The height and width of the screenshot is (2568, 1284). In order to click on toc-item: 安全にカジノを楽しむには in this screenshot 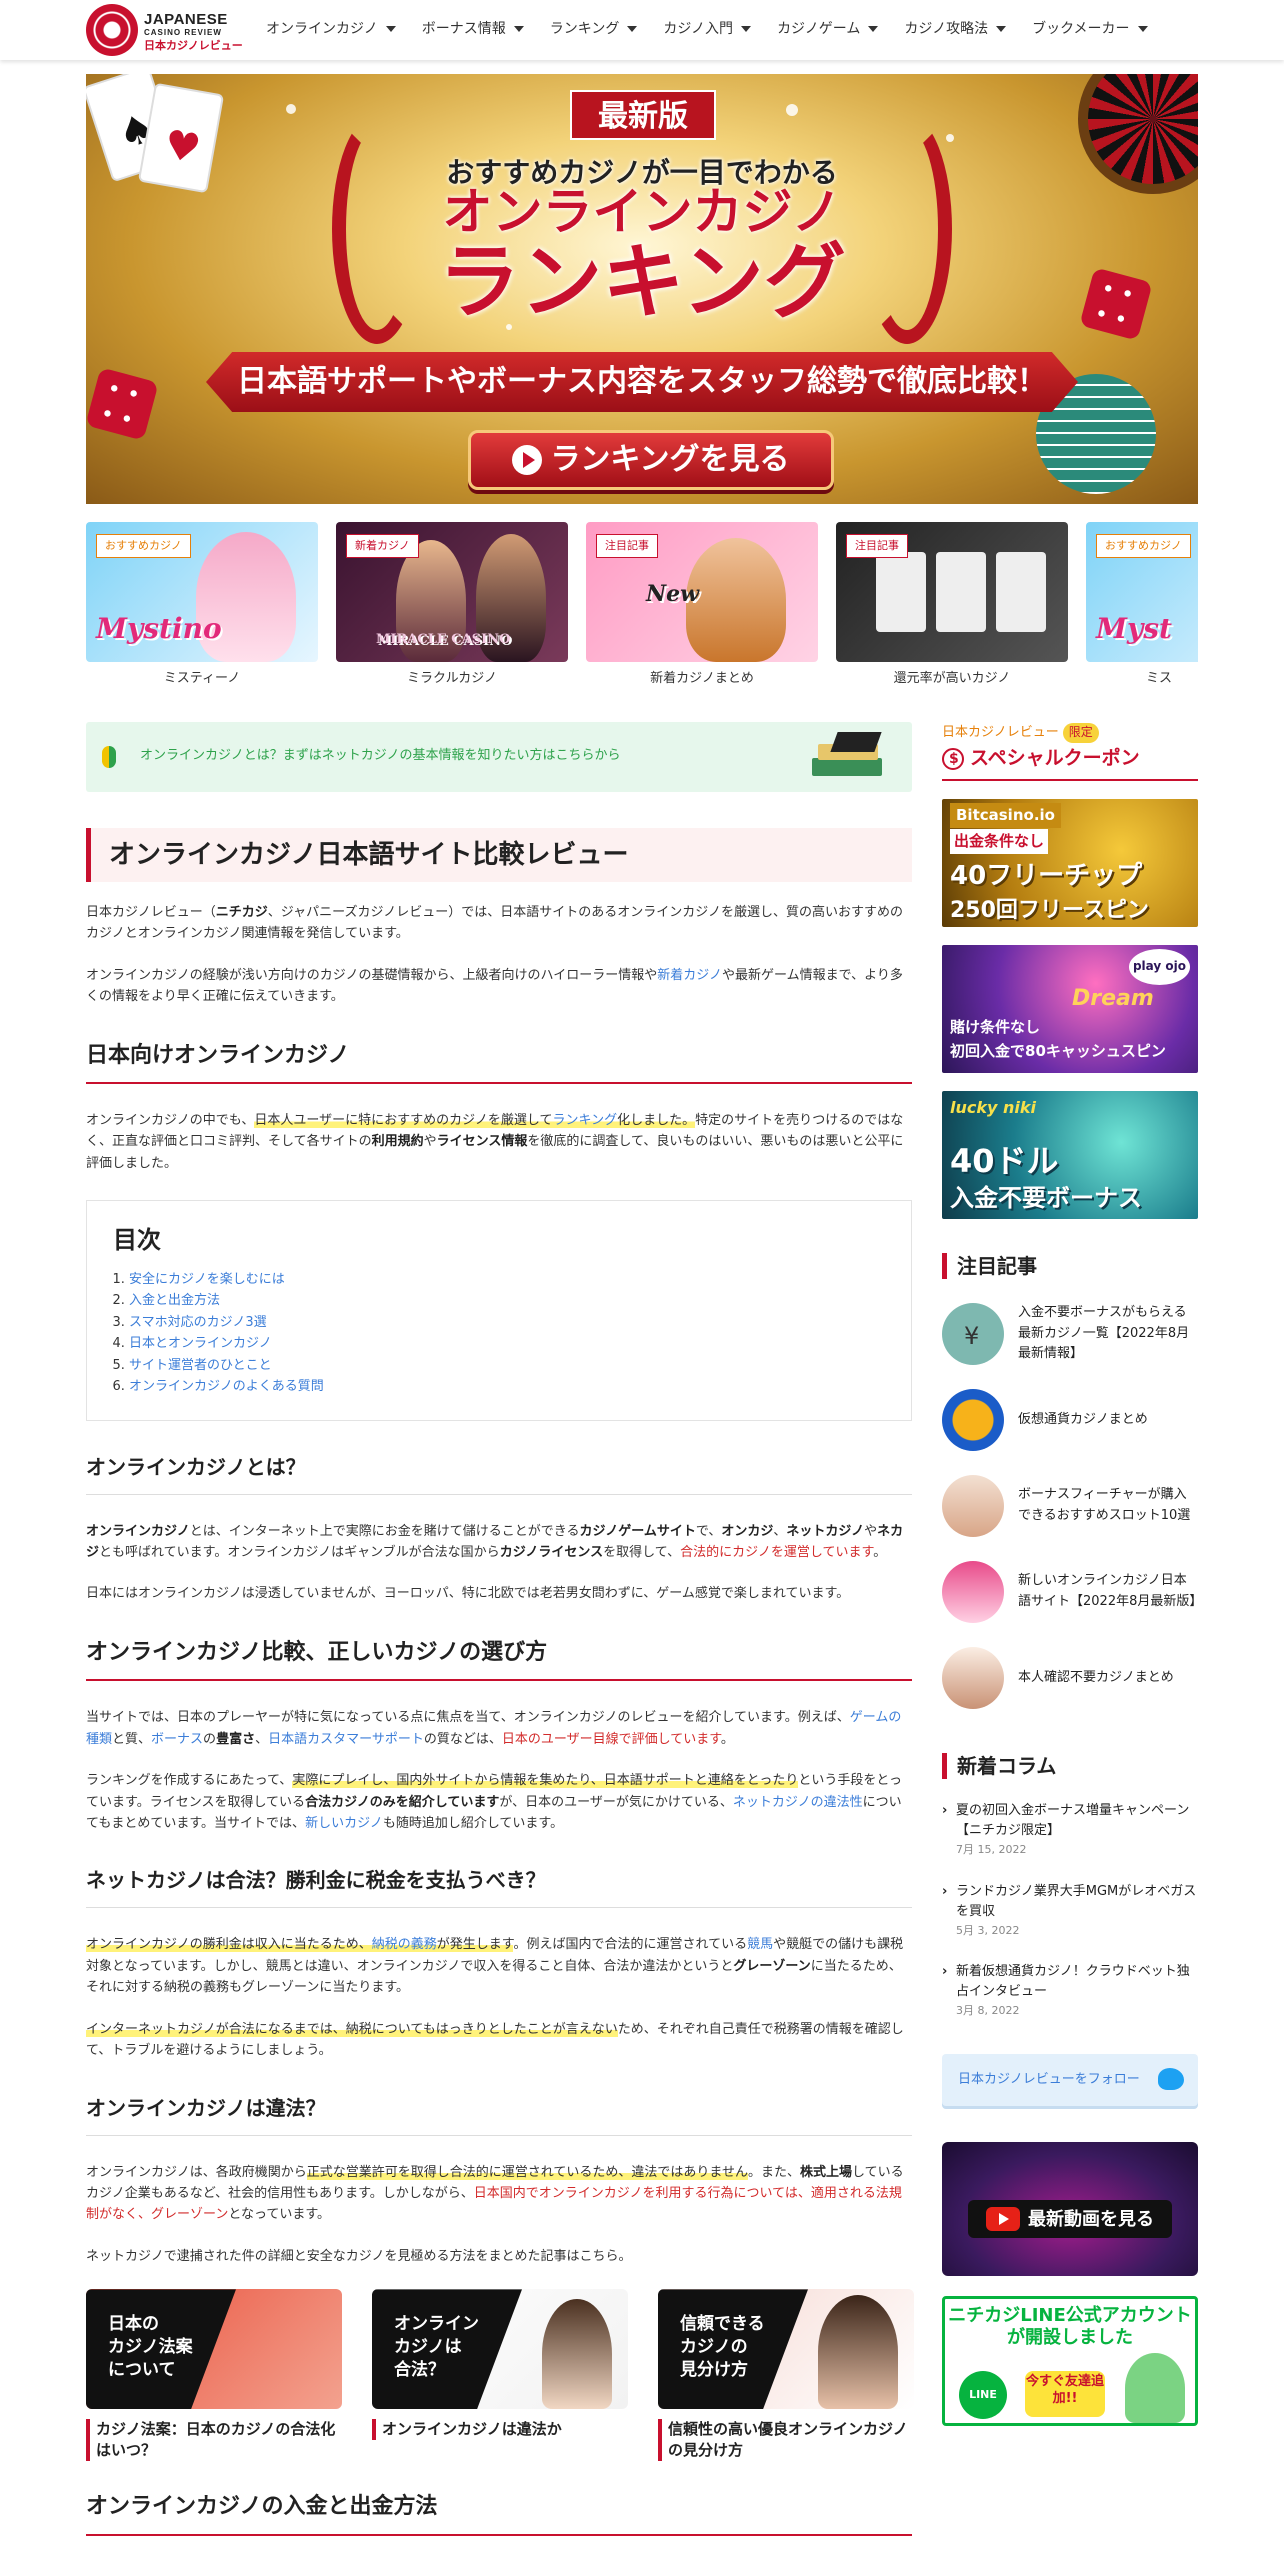, I will do `click(507, 1279)`.